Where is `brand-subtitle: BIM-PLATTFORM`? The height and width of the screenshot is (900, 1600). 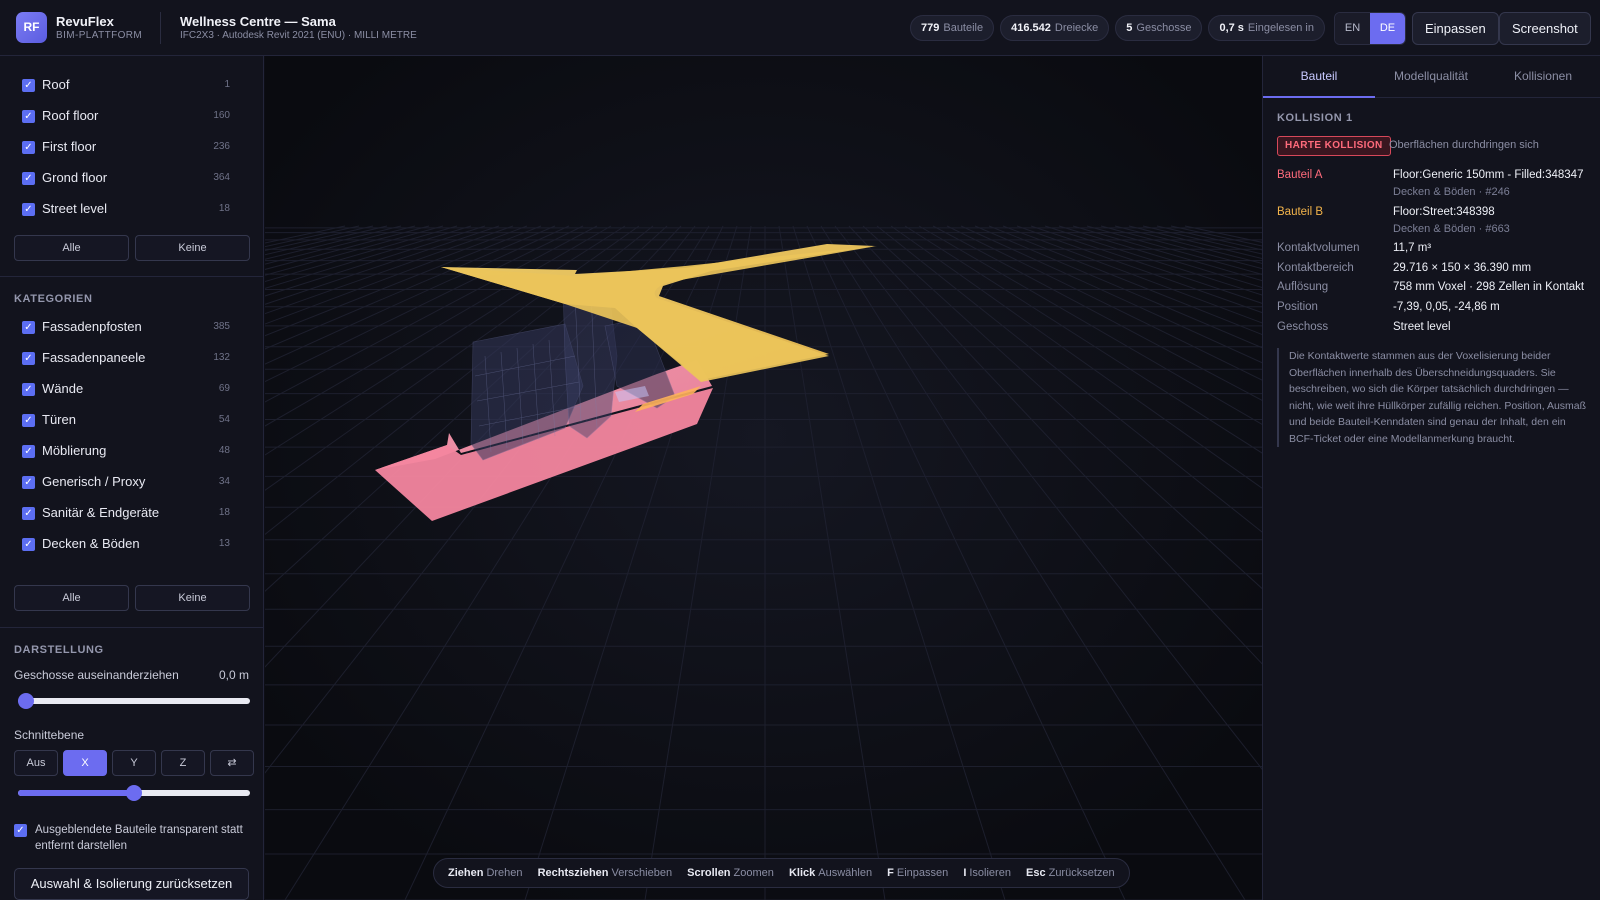 brand-subtitle: BIM-PLATTFORM is located at coordinates (99, 35).